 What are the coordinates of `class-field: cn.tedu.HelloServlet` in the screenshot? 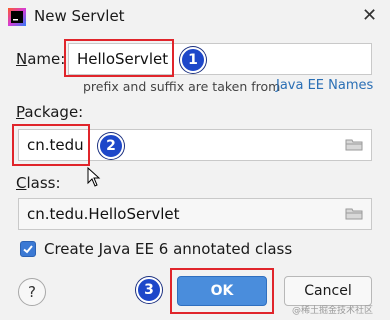 It's located at (195, 214).